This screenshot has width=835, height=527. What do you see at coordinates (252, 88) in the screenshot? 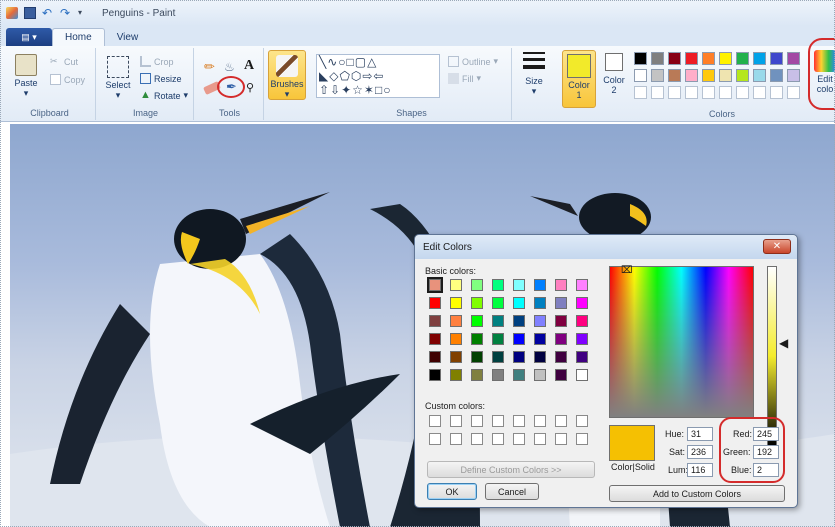
I see `magnifier-icon: ⚲` at bounding box center [252, 88].